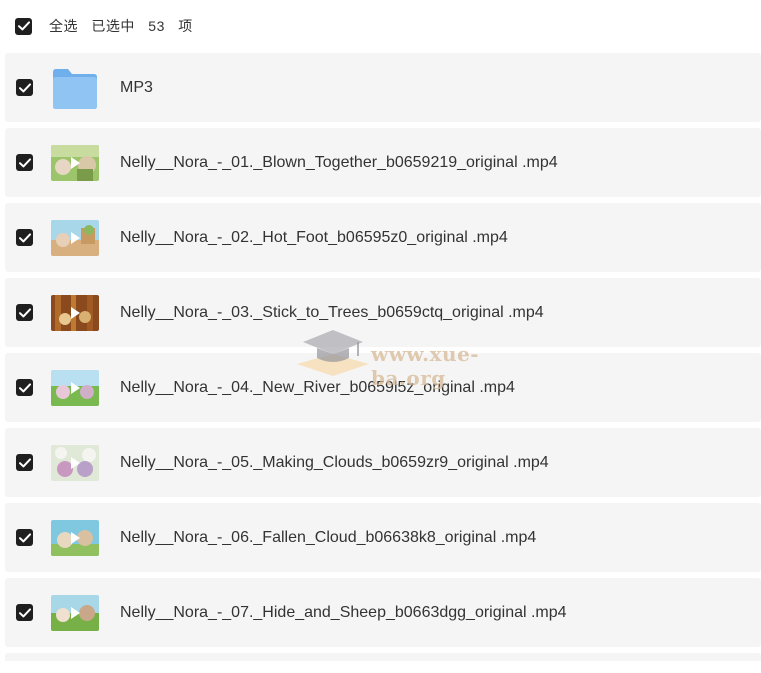 Image resolution: width=761 pixels, height=673 pixels. Describe the element at coordinates (113, 26) in the screenshot. I see `selected-prefix: 已选中` at that location.